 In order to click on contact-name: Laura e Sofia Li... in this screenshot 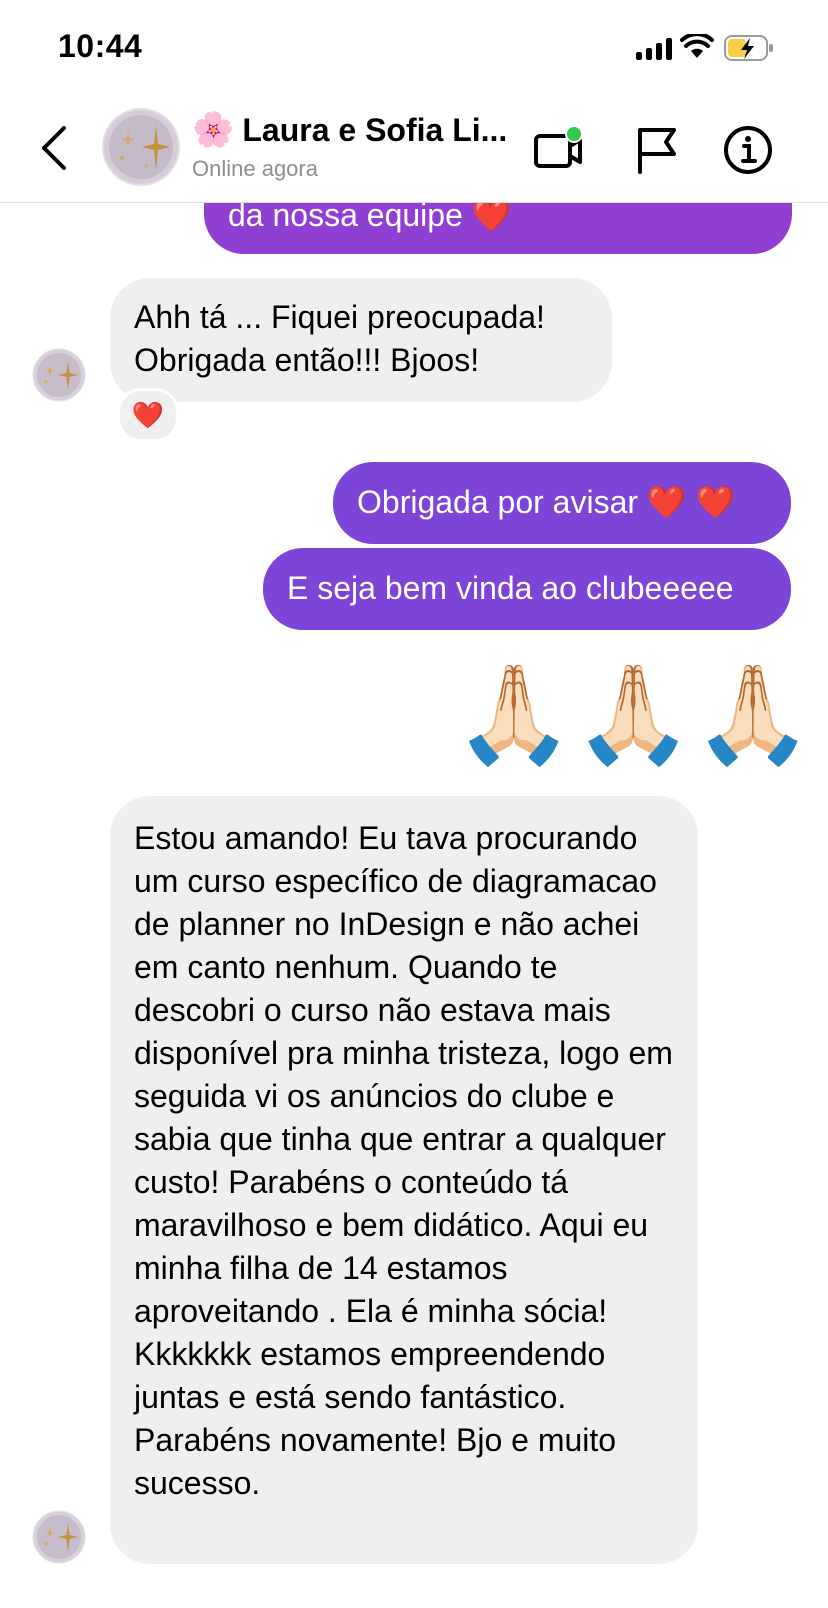, I will do `click(375, 129)`.